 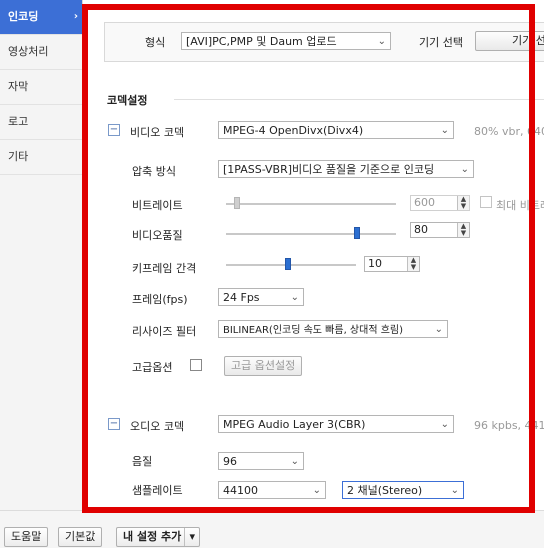 I want to click on device-button-label: 기기 선, so click(x=528, y=40).